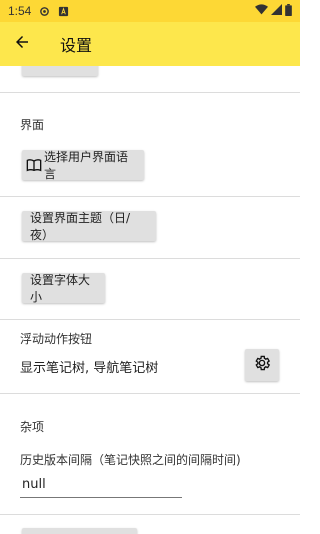 Image resolution: width=320 pixels, height=534 pixels. I want to click on fab-value: 显示笔记树, 导航笔记树, so click(89, 368).